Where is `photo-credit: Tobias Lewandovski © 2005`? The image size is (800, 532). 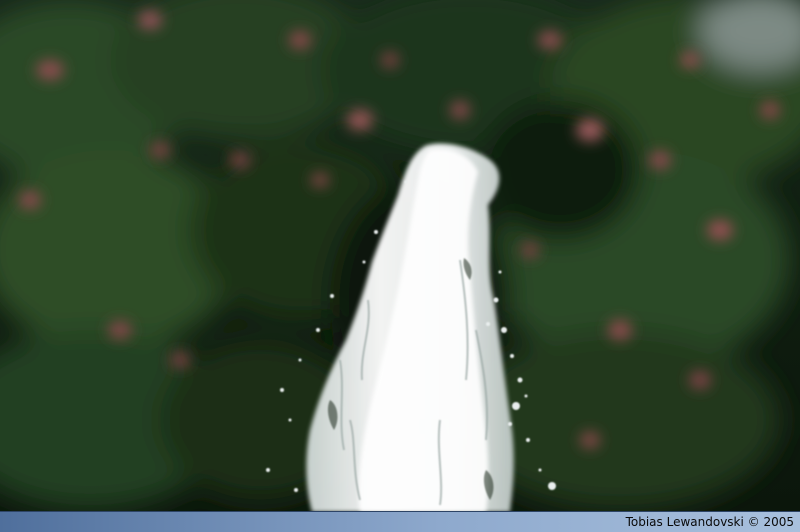 photo-credit: Tobias Lewandovski © 2005 is located at coordinates (709, 522).